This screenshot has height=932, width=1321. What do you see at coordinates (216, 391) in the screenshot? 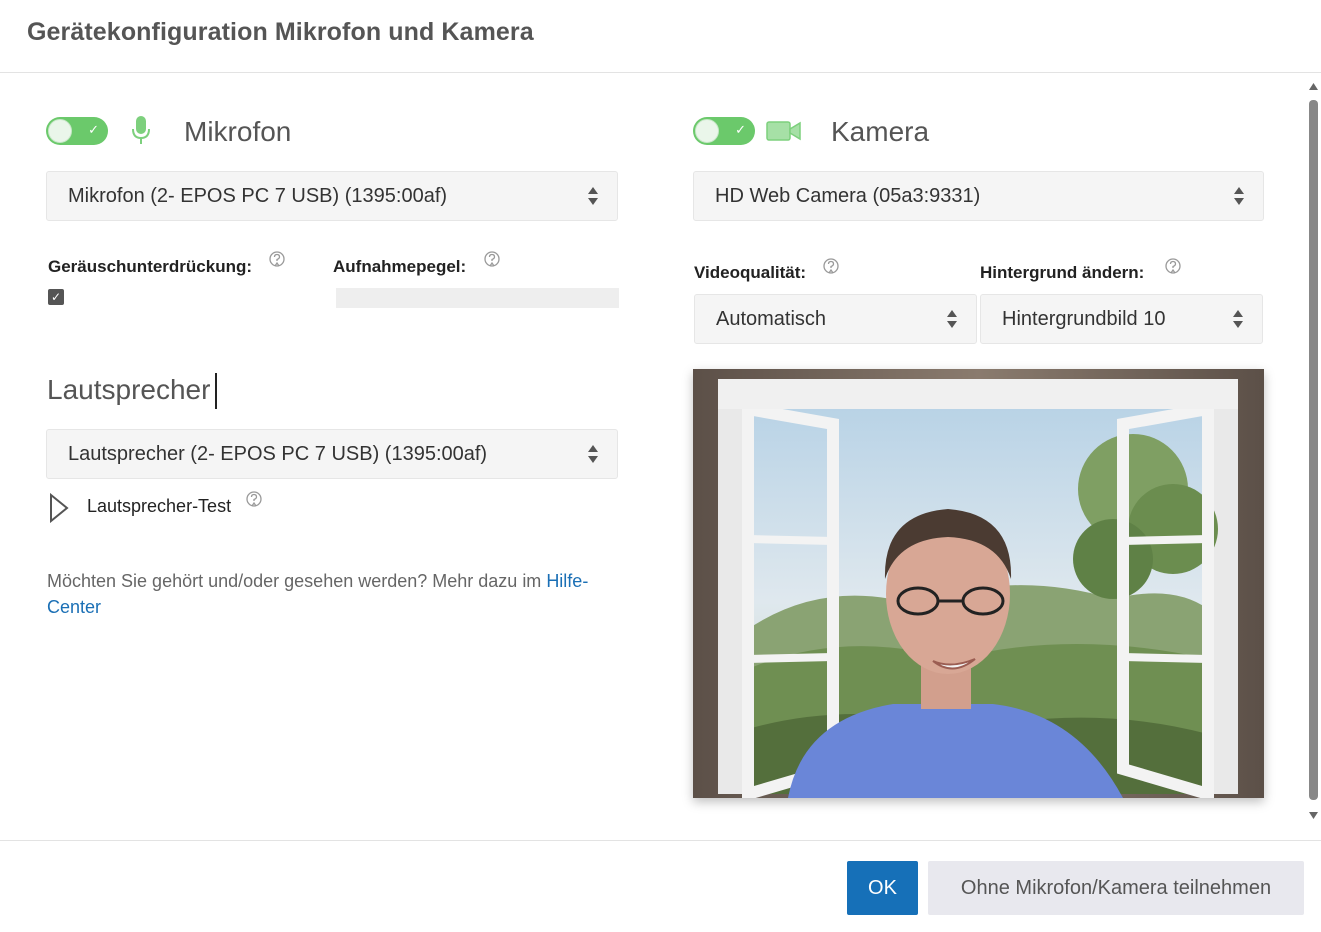
I see `text-cursor` at bounding box center [216, 391].